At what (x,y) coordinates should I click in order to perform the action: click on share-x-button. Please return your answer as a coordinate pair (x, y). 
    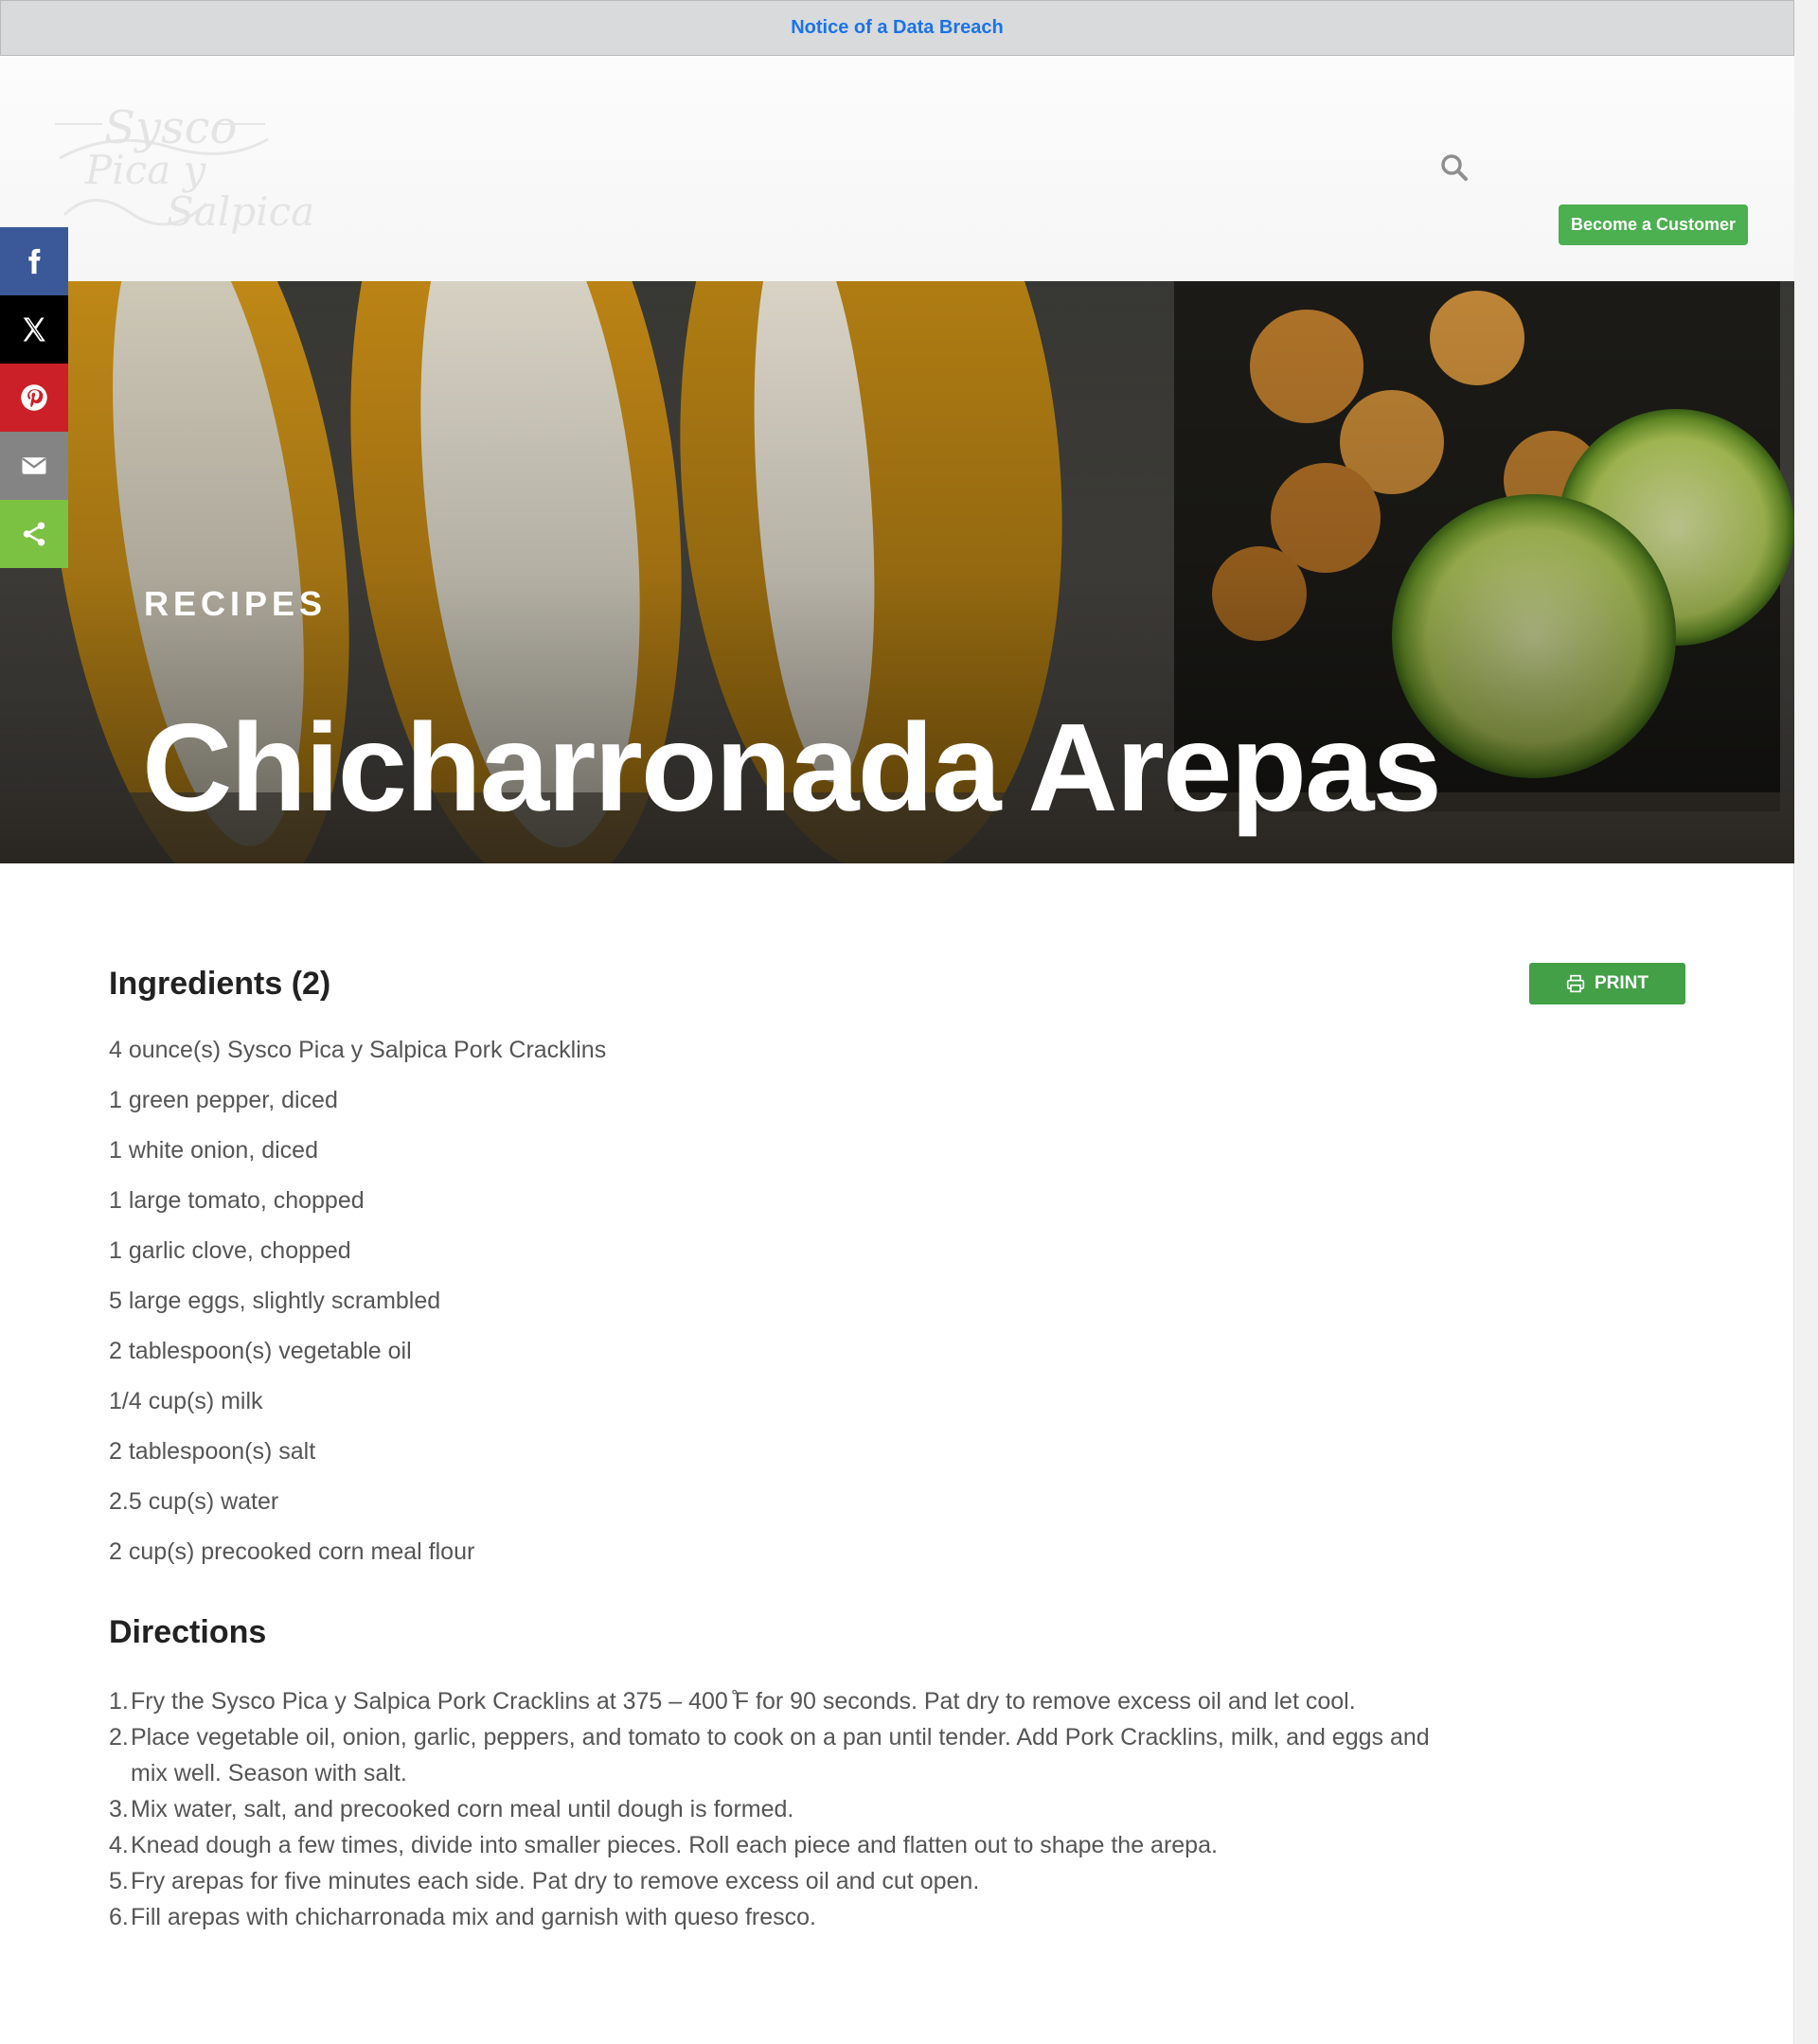
    Looking at the image, I should click on (34, 329).